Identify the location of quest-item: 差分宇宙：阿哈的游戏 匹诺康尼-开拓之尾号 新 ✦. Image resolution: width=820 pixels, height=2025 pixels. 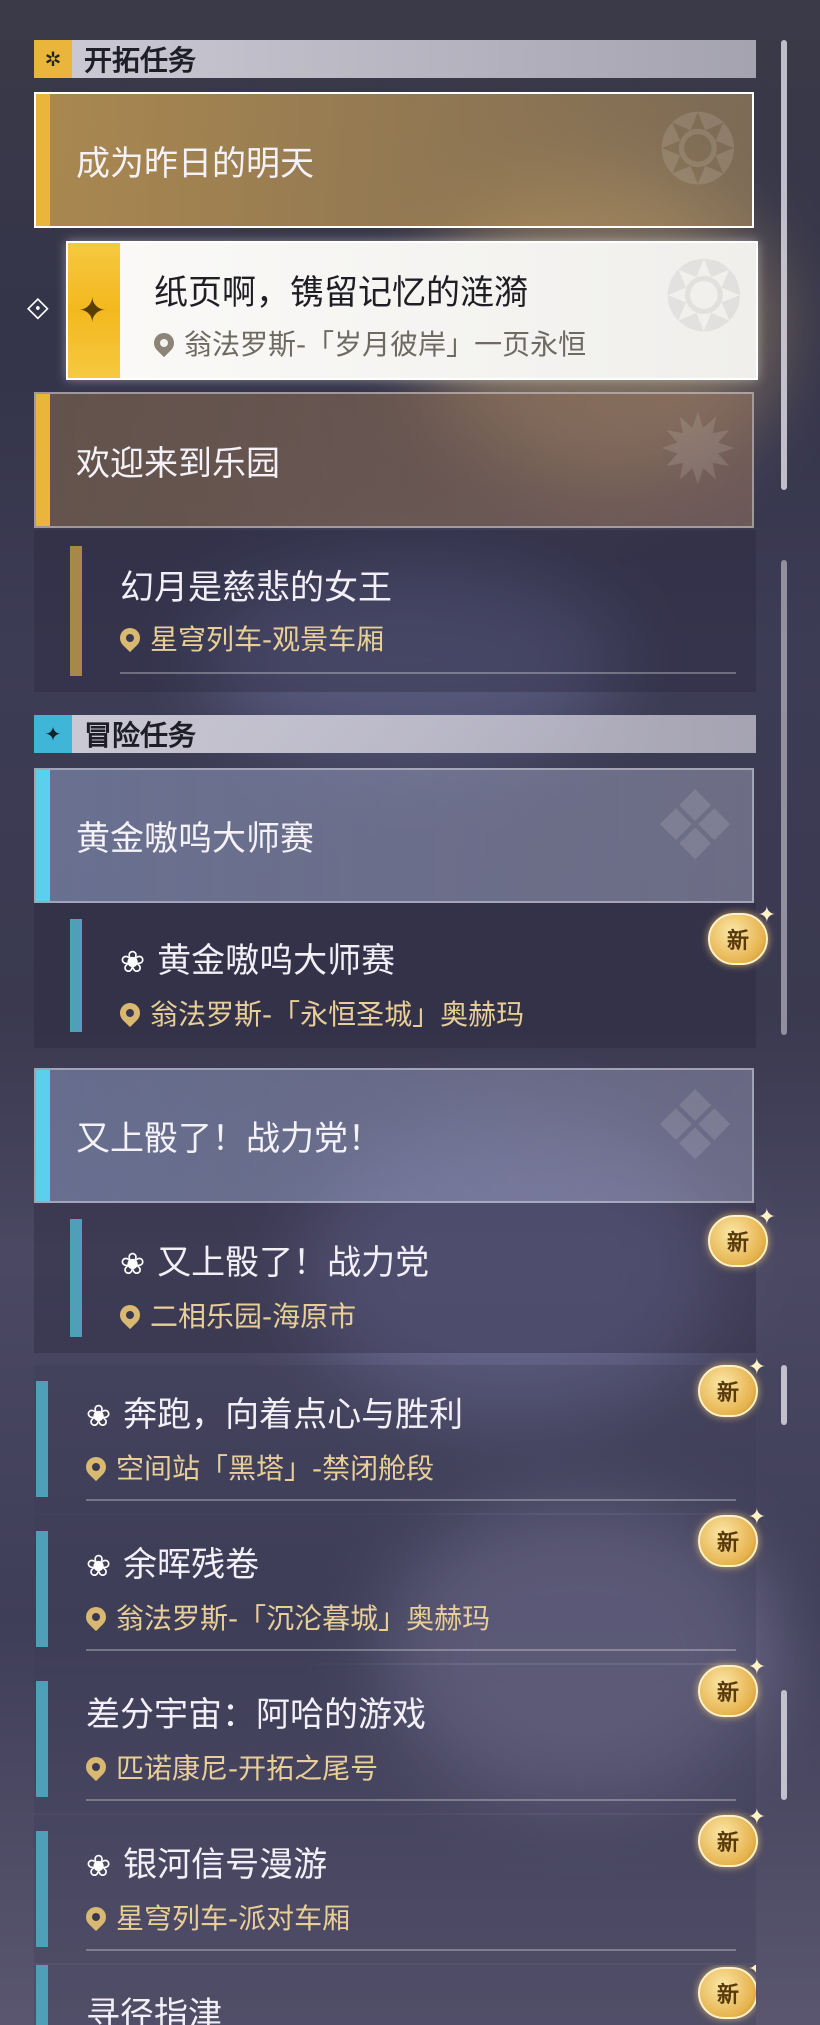
(400, 1734).